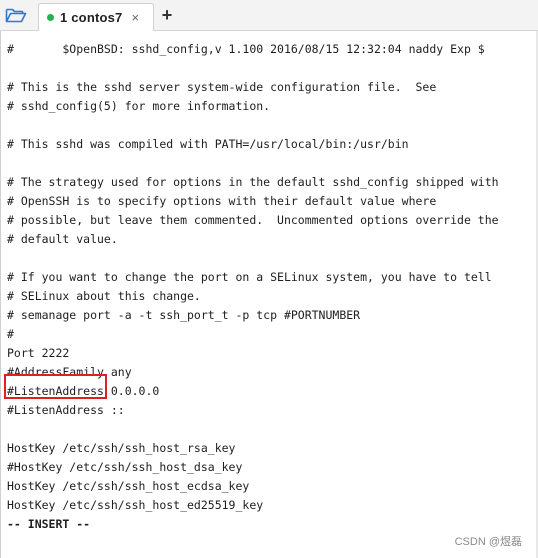  Describe the element at coordinates (104, 296) in the screenshot. I see `terminal-line: # SELinux about this change.` at that location.